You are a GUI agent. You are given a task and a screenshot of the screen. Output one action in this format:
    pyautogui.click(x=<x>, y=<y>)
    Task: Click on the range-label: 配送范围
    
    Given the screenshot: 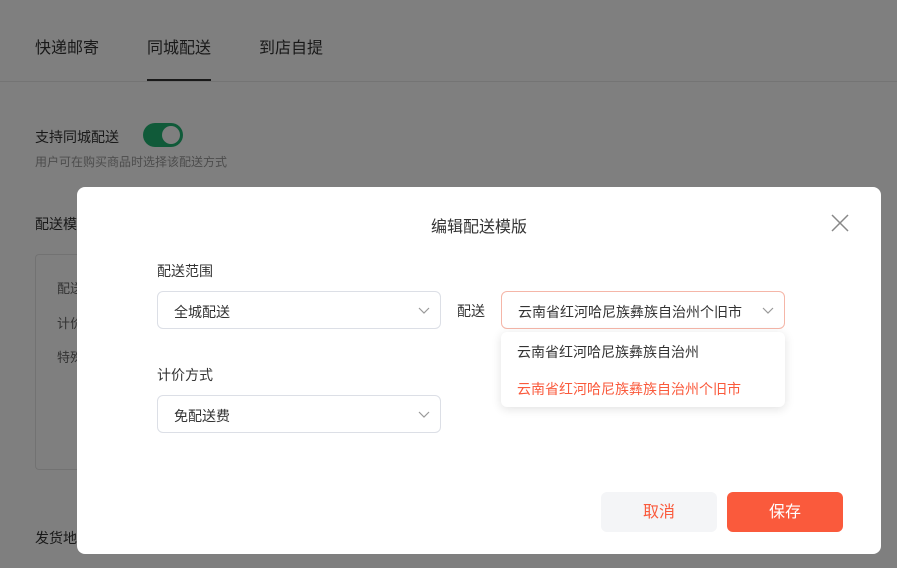 What is the action you would take?
    pyautogui.click(x=185, y=272)
    